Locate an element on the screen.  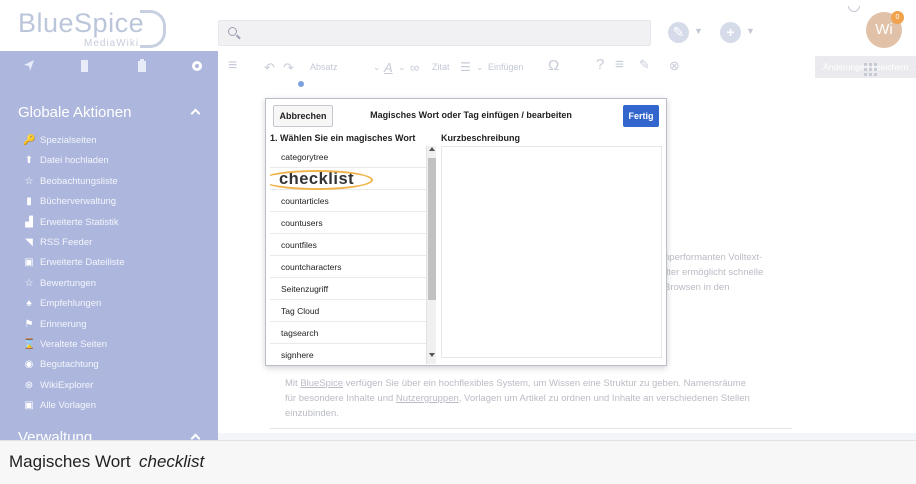
bluespice-link: BlueSpice is located at coordinates (321, 383).